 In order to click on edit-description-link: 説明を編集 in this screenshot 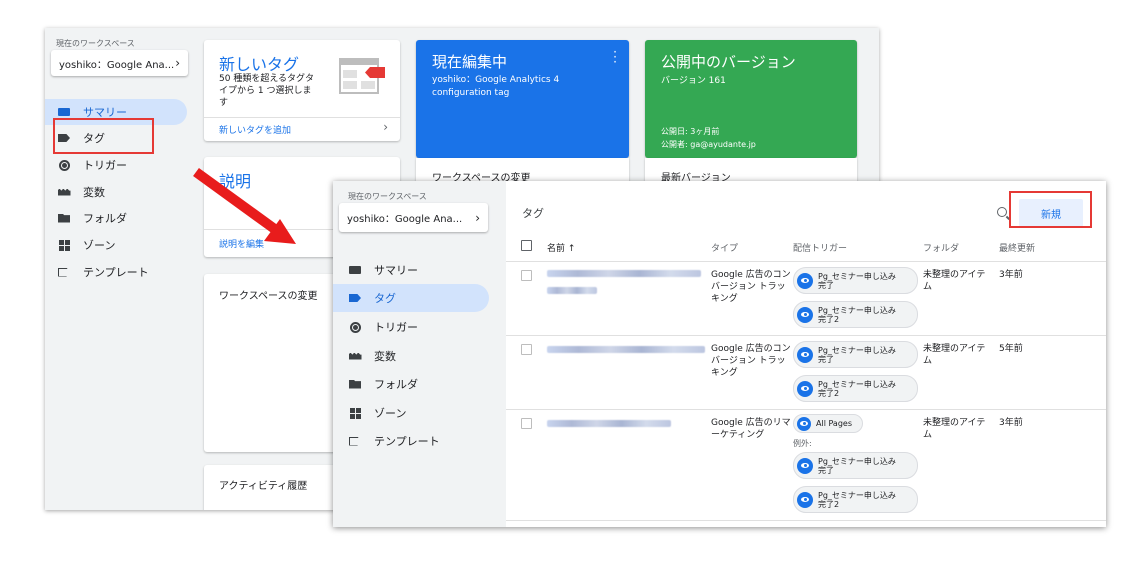, I will do `click(241, 243)`.